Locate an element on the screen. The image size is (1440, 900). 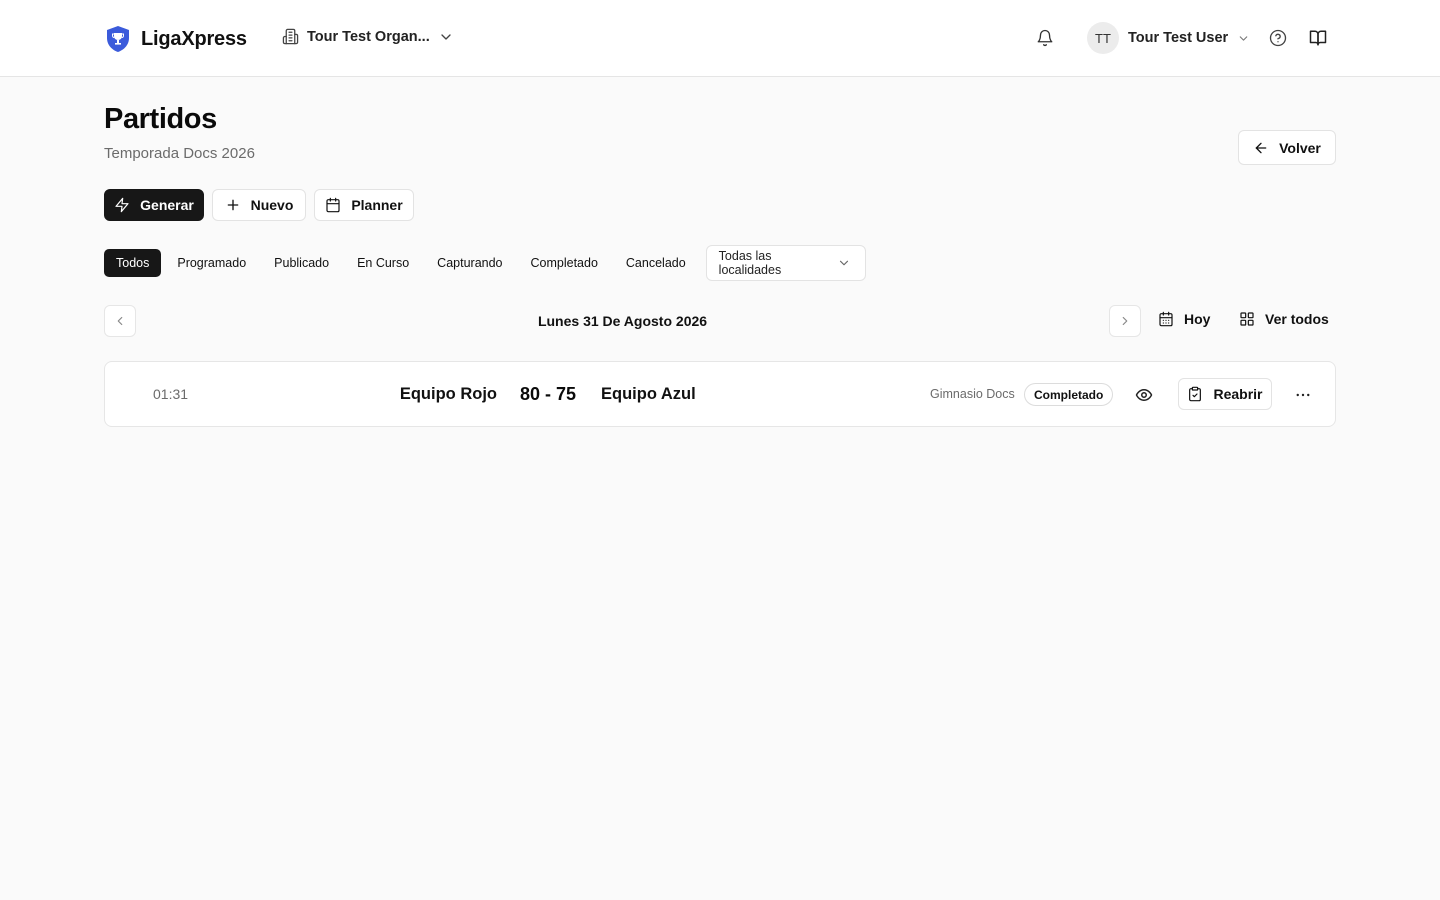
building-icon is located at coordinates (290, 36).